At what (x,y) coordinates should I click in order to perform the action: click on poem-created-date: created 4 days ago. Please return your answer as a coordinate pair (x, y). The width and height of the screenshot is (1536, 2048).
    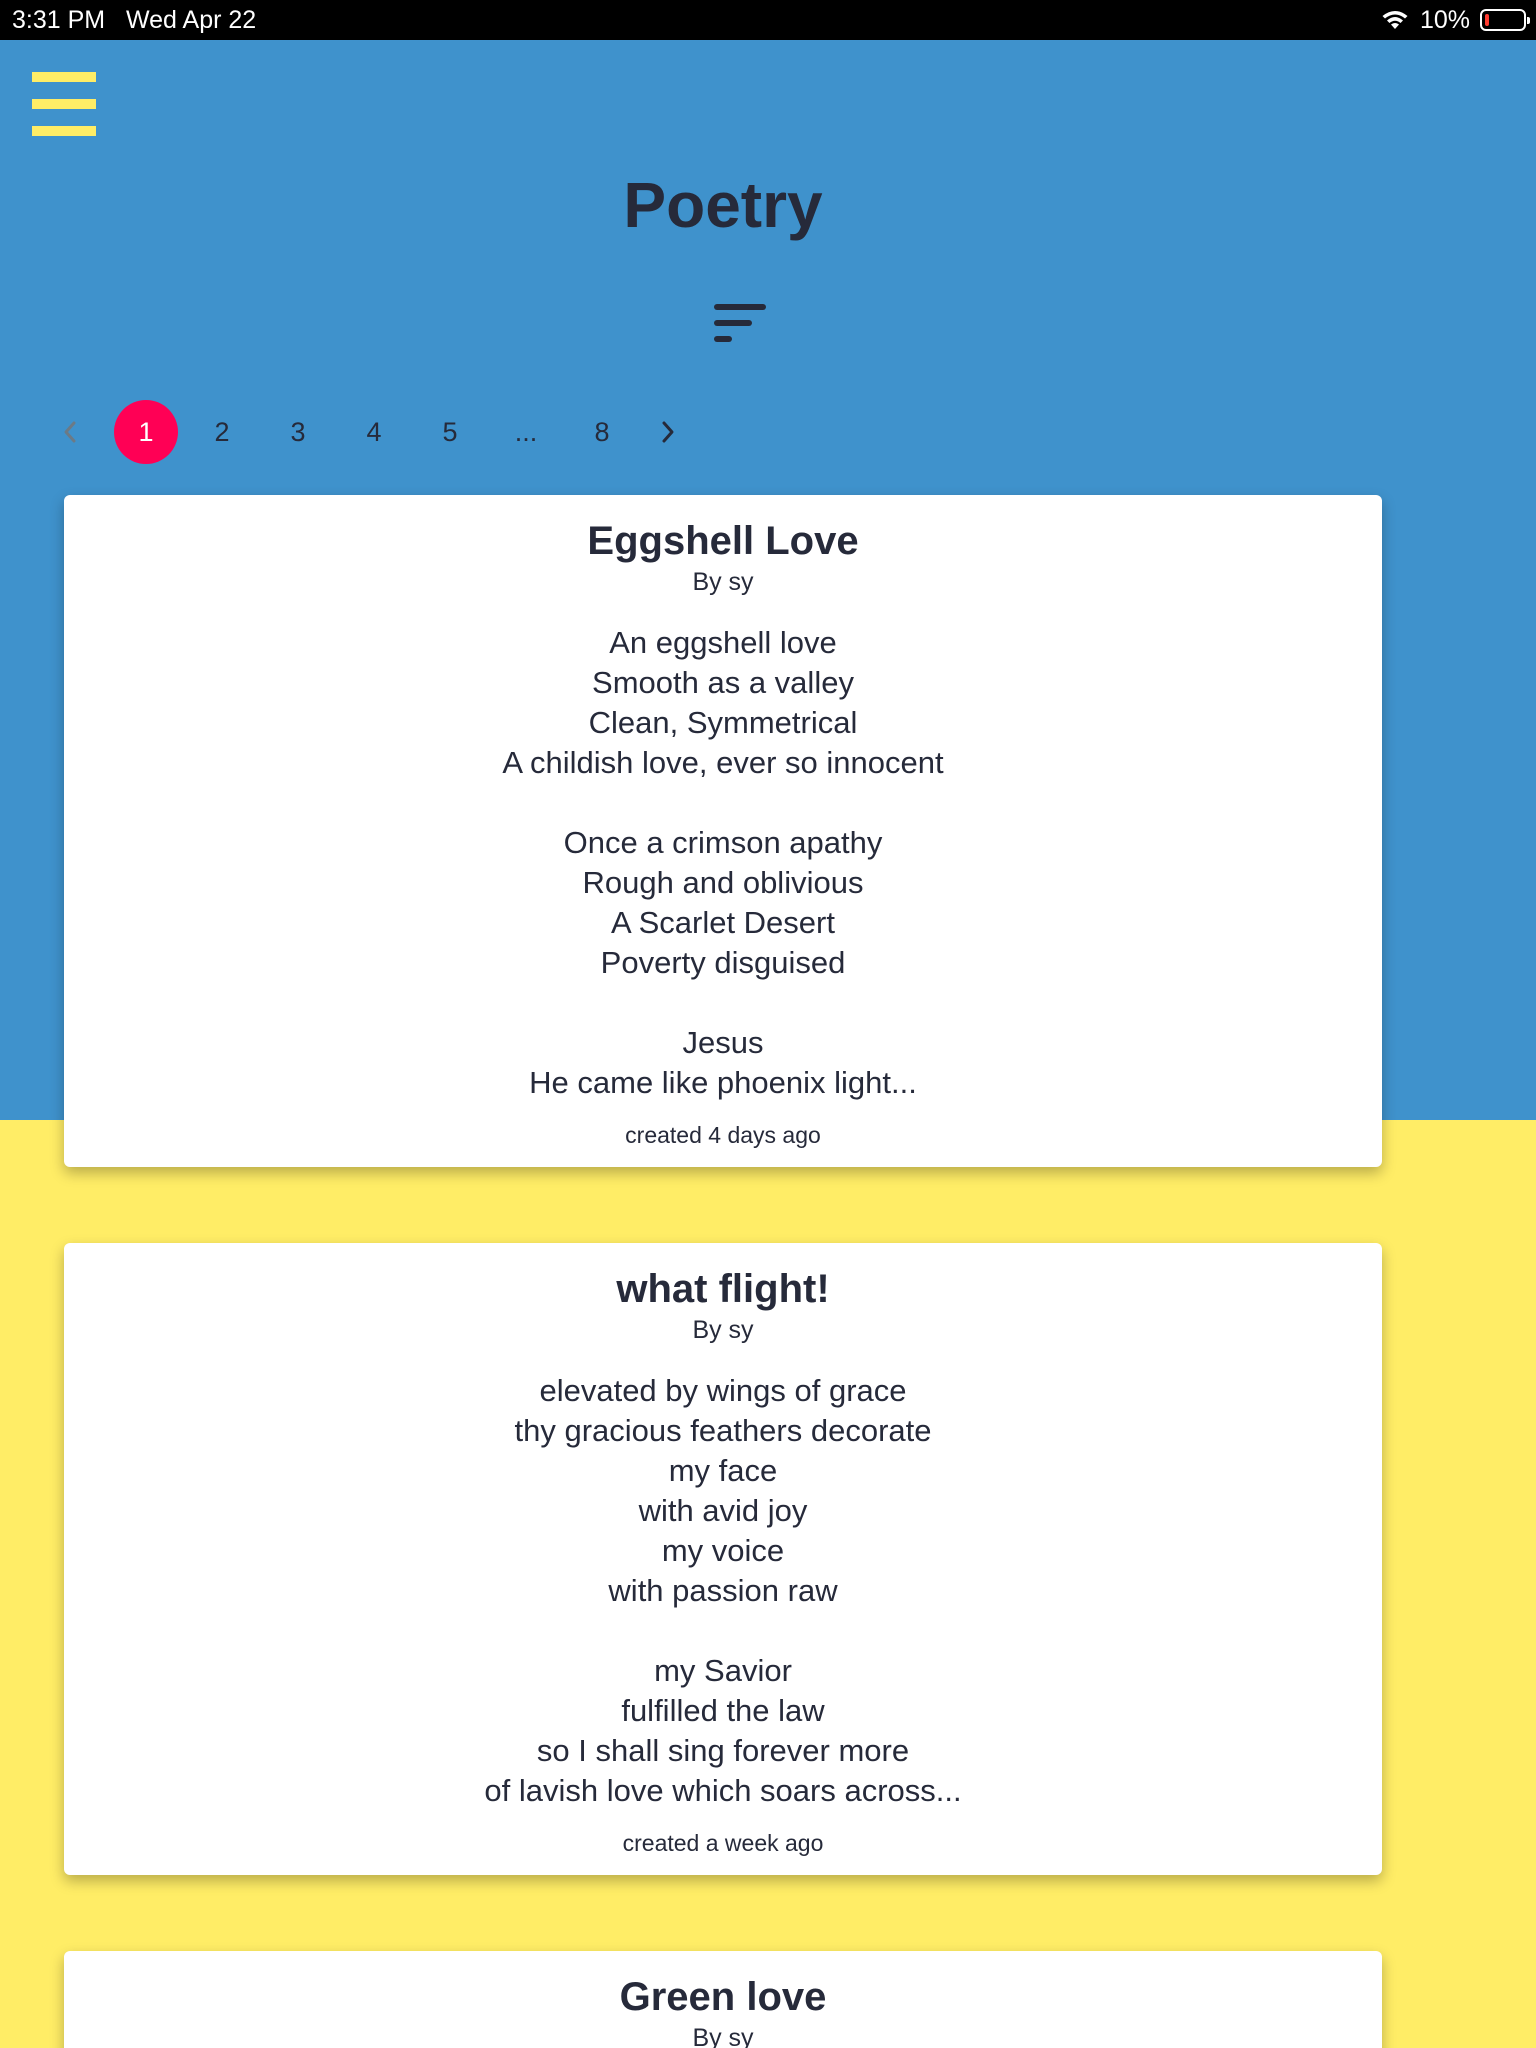
    Looking at the image, I should click on (723, 1135).